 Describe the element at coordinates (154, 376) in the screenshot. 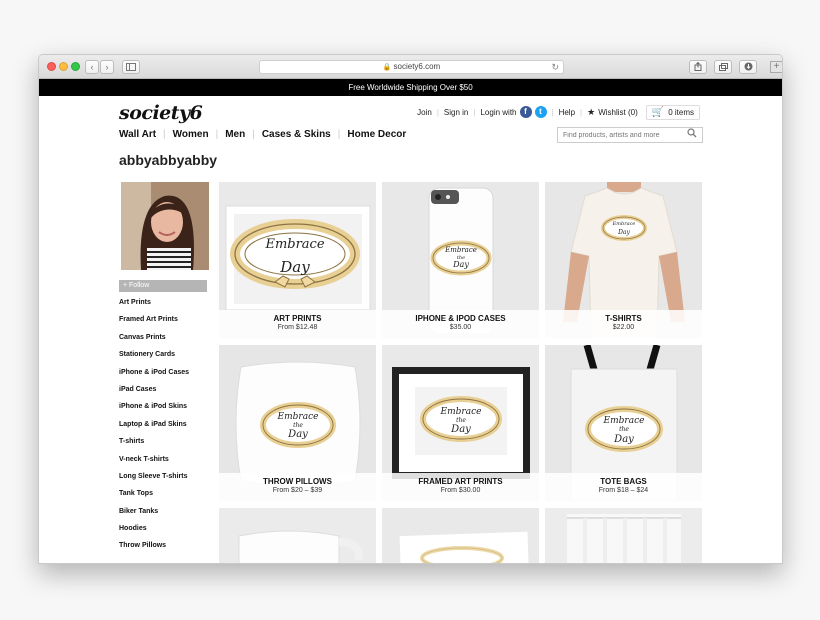

I see `category-link: iPhone & iPod Cases` at that location.